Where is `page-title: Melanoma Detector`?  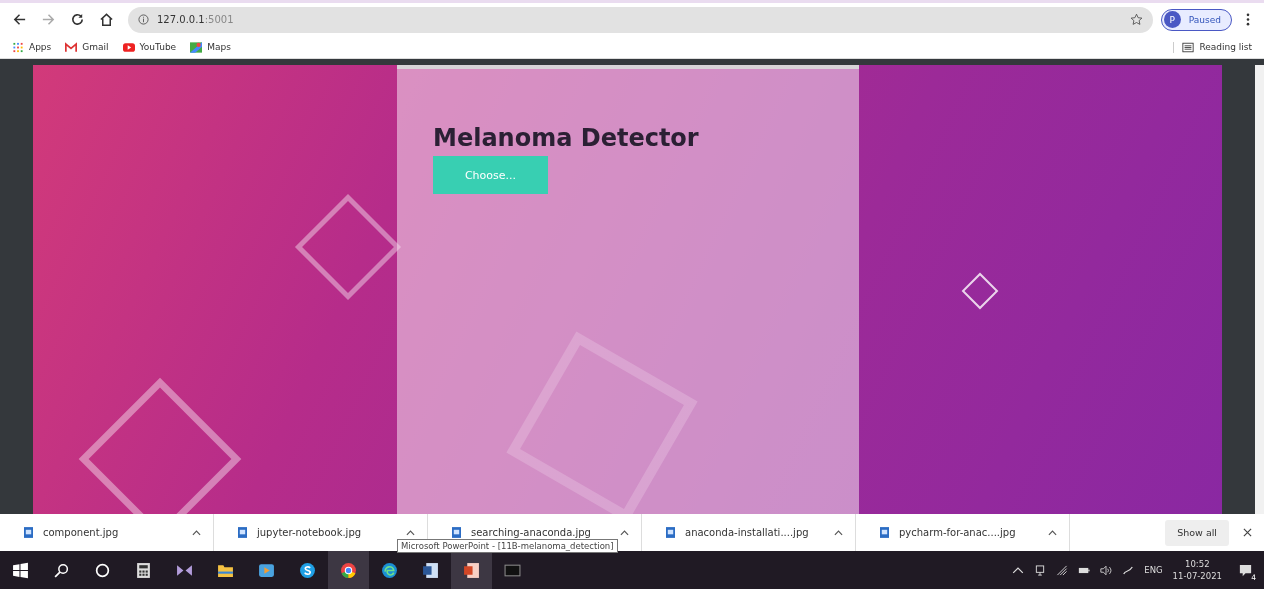 page-title: Melanoma Detector is located at coordinates (566, 138).